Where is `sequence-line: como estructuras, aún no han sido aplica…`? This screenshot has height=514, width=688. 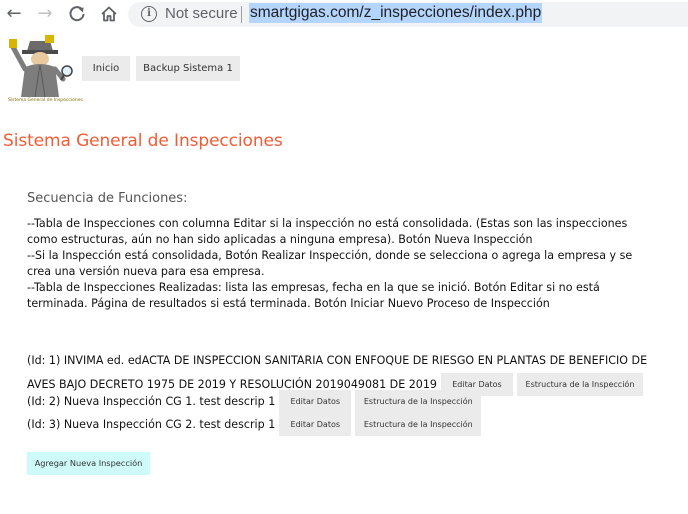 sequence-line: como estructuras, aún no han sido aplica… is located at coordinates (280, 239).